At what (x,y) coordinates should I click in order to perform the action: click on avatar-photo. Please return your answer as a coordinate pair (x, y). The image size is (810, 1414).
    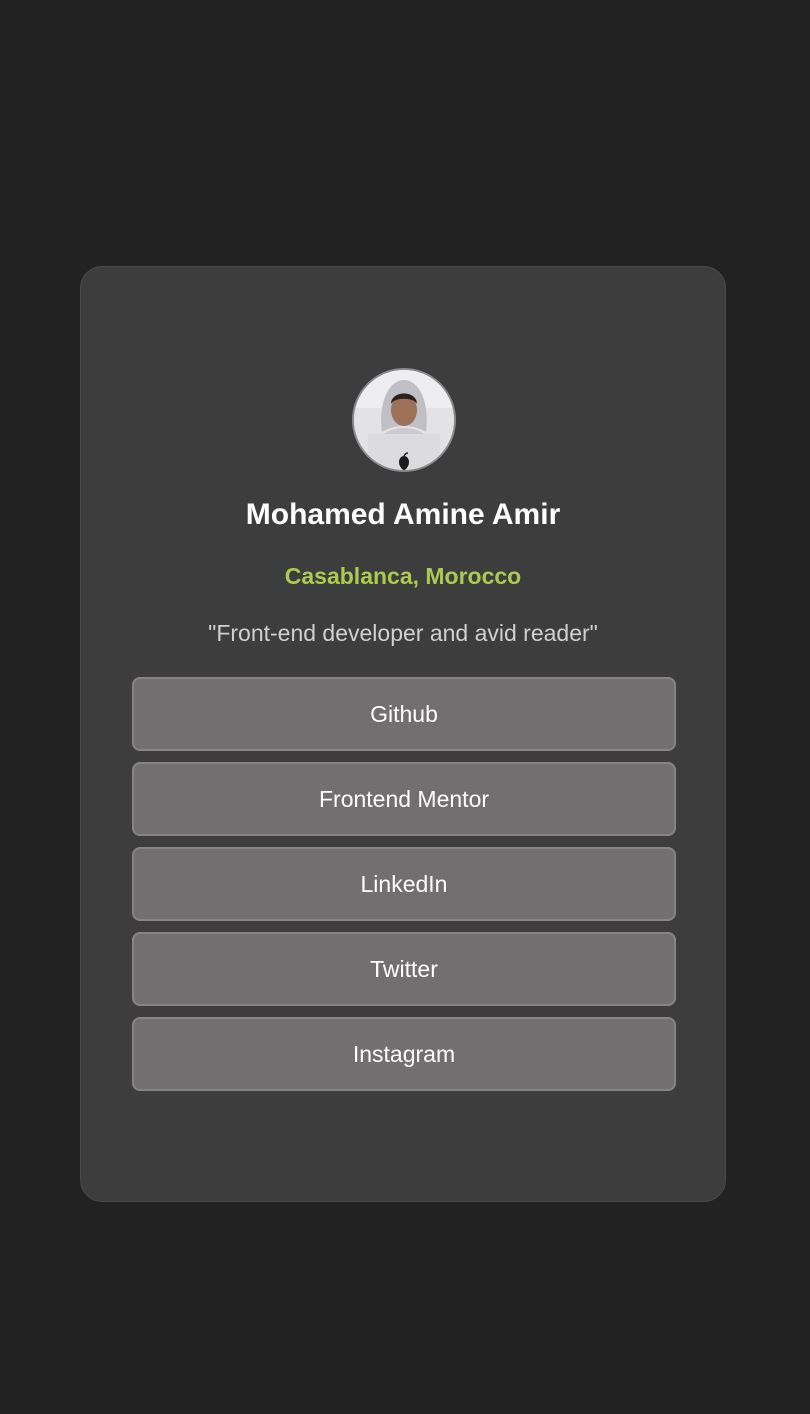
    Looking at the image, I should click on (404, 420).